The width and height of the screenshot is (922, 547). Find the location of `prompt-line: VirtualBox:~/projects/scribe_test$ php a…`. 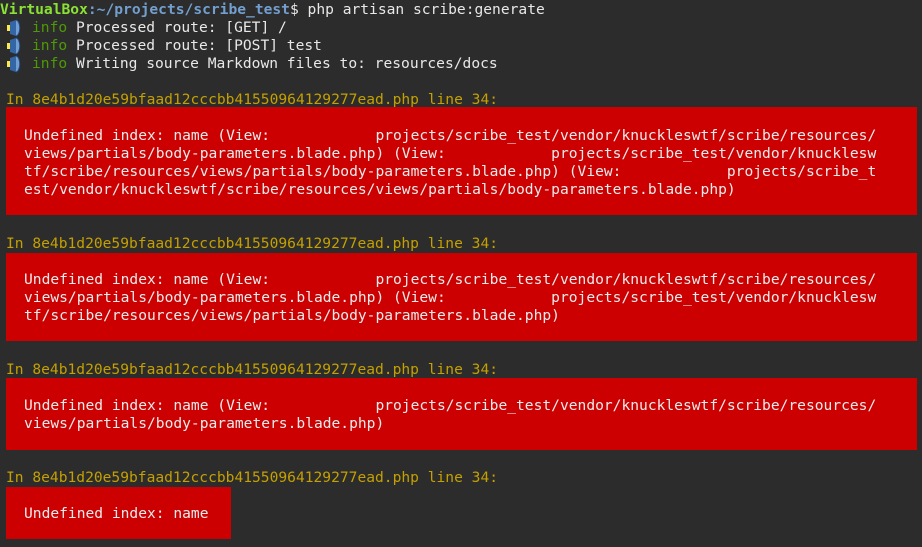

prompt-line: VirtualBox:~/projects/scribe_test$ php a… is located at coordinates (272, 10).